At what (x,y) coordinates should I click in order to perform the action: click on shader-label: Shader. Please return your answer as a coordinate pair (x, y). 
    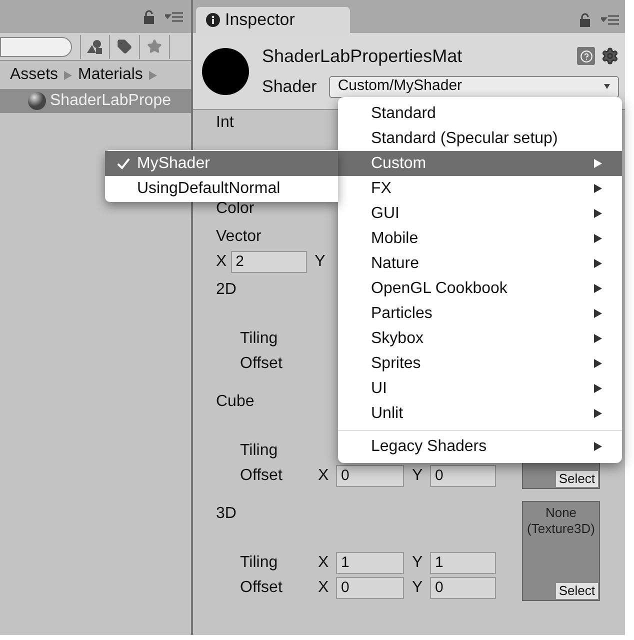
    Looking at the image, I should click on (289, 87).